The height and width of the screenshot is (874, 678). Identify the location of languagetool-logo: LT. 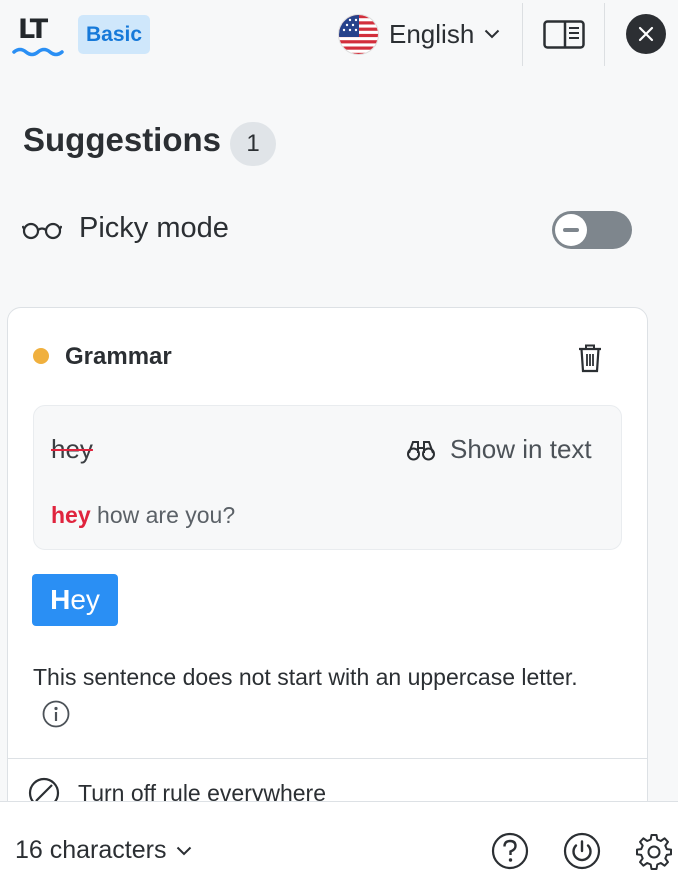
(39, 36).